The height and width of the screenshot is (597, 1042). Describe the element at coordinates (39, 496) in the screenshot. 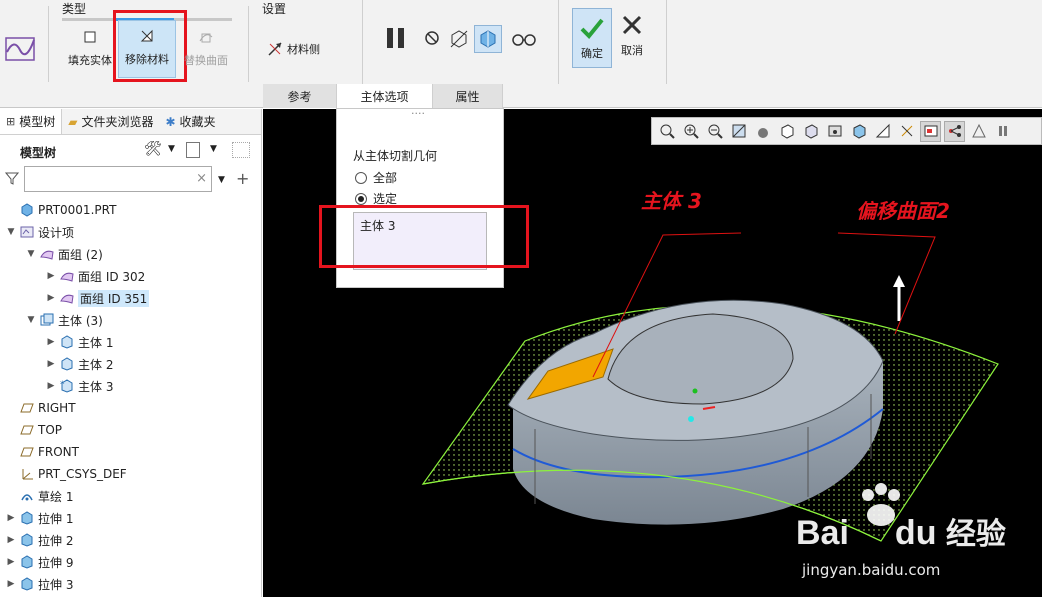

I see `tree-item: 草绘 1` at that location.